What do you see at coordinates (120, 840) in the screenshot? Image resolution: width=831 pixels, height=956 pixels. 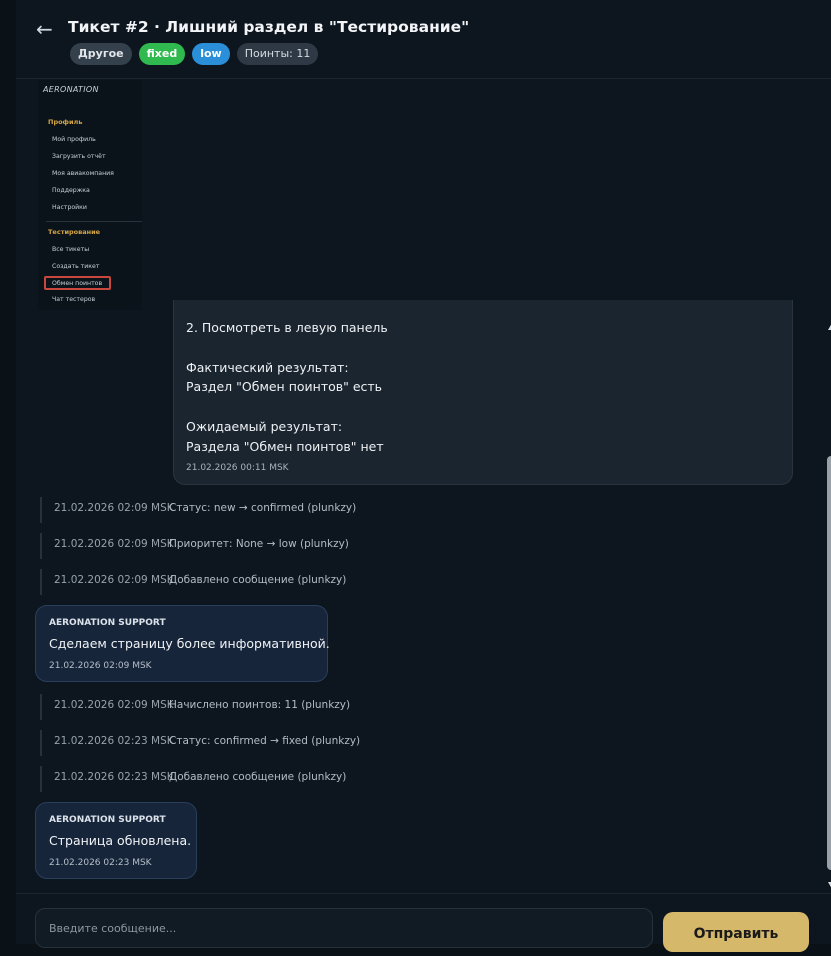 I see `message-text: Страница обновлена.` at bounding box center [120, 840].